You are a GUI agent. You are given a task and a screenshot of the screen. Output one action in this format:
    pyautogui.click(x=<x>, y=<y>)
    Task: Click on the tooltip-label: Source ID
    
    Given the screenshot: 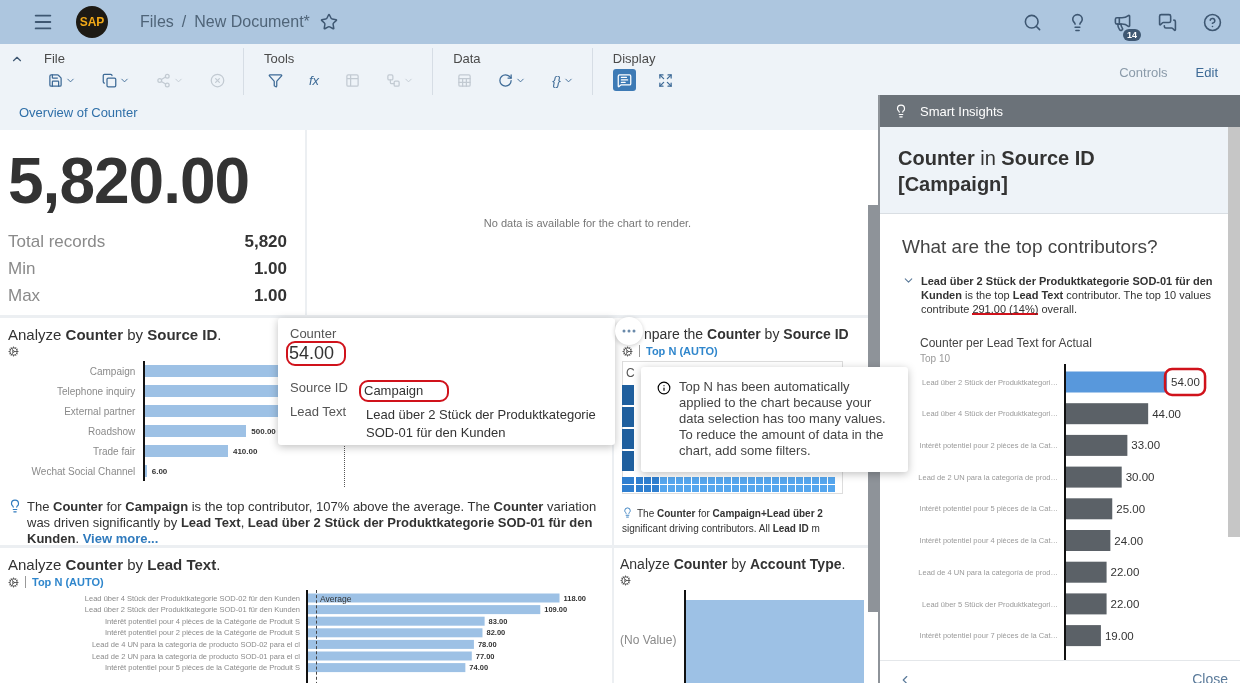 What is the action you would take?
    pyautogui.click(x=319, y=388)
    